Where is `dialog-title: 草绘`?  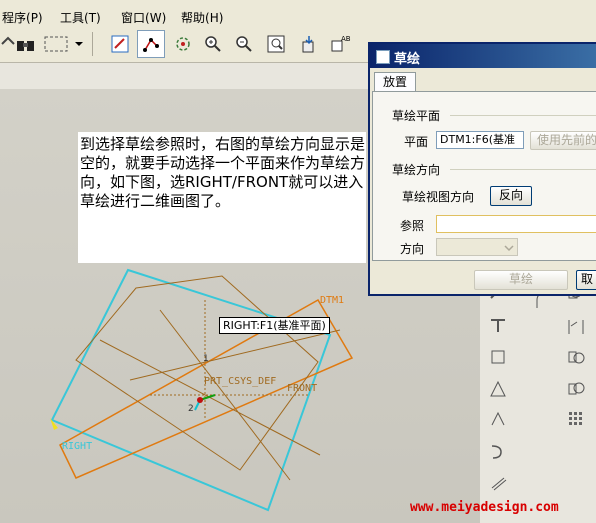
dialog-title: 草绘 is located at coordinates (407, 59).